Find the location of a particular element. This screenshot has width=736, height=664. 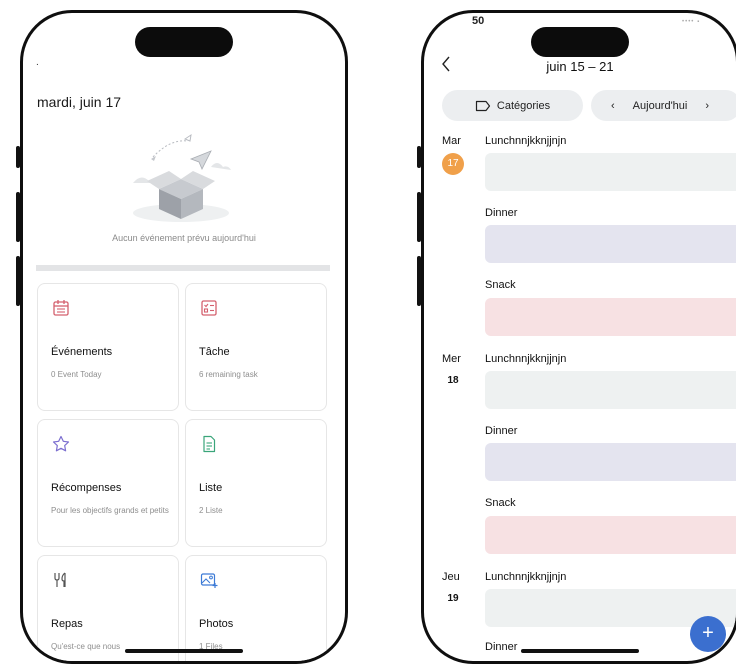

utensils-icon is located at coordinates (60, 579).